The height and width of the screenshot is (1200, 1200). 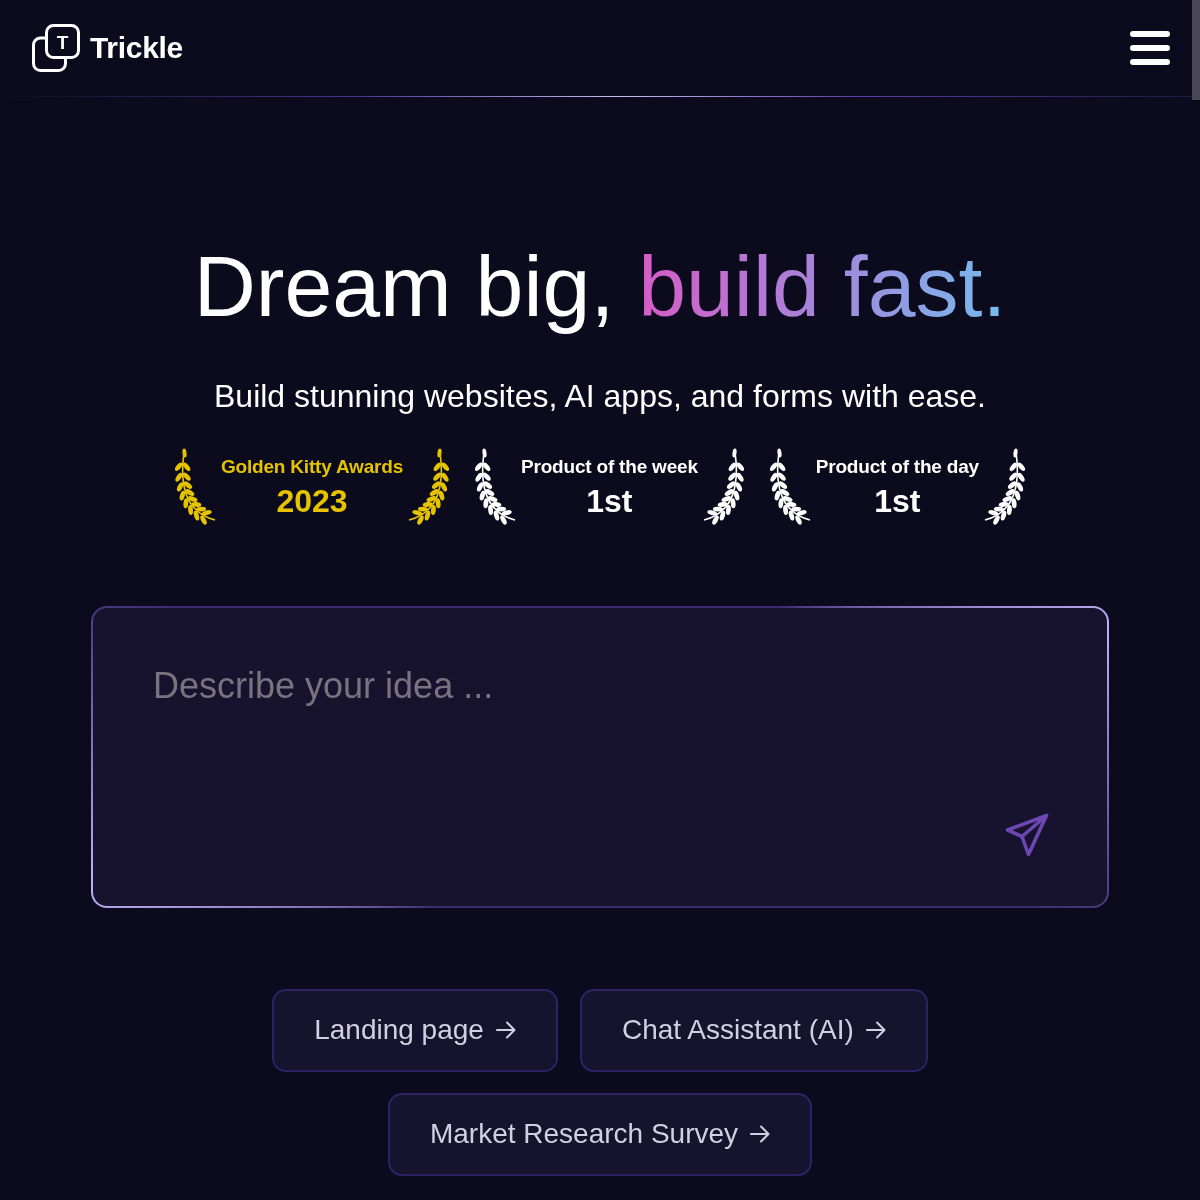 What do you see at coordinates (609, 466) in the screenshot?
I see `award-title: Product of the week` at bounding box center [609, 466].